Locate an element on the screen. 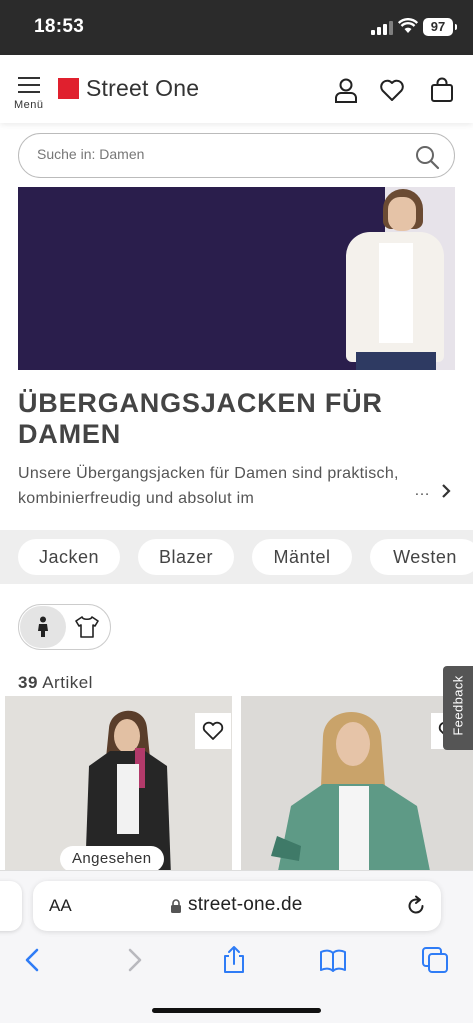  search-icon is located at coordinates (427, 157).